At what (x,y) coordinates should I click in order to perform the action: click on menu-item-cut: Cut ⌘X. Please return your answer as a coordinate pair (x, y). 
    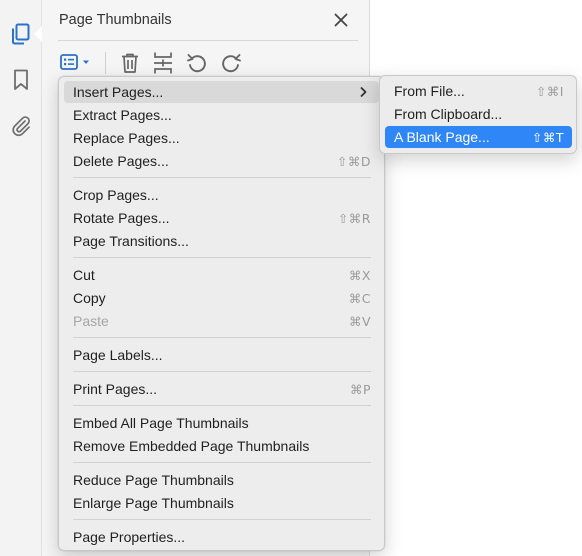
    Looking at the image, I should click on (221, 275).